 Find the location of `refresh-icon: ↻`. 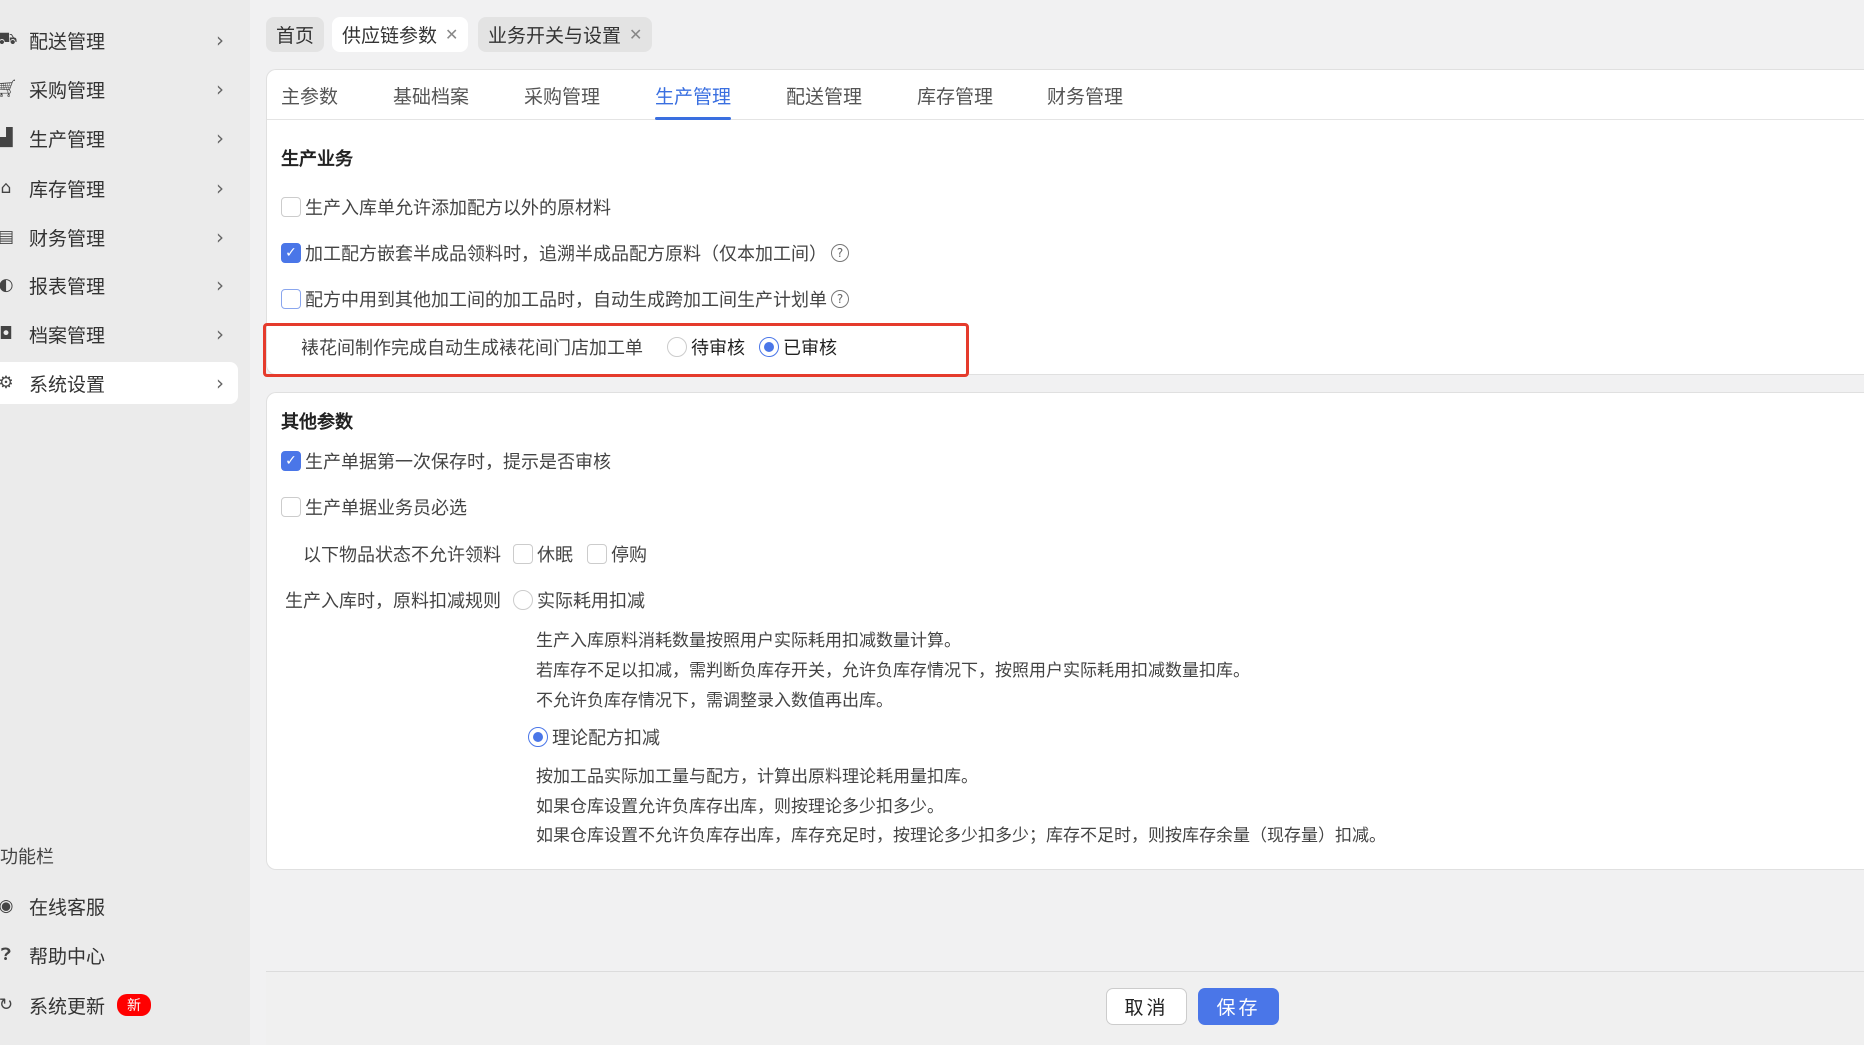

refresh-icon: ↻ is located at coordinates (7, 1005).